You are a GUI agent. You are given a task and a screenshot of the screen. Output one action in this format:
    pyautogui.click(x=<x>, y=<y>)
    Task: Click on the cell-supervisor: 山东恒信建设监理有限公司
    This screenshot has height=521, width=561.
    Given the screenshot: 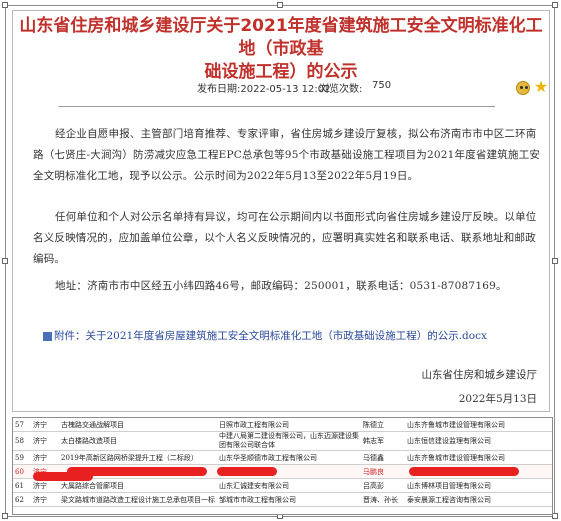 What is the action you would take?
    pyautogui.click(x=478, y=441)
    